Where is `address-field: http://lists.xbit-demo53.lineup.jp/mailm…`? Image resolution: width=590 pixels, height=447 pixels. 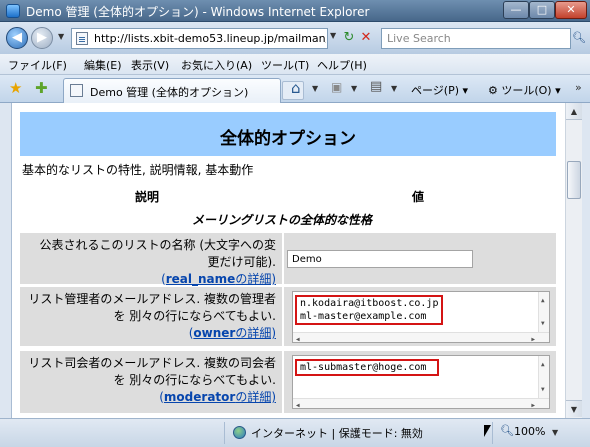 address-field: http://lists.xbit-demo53.lineup.jp/mailm… is located at coordinates (199, 38).